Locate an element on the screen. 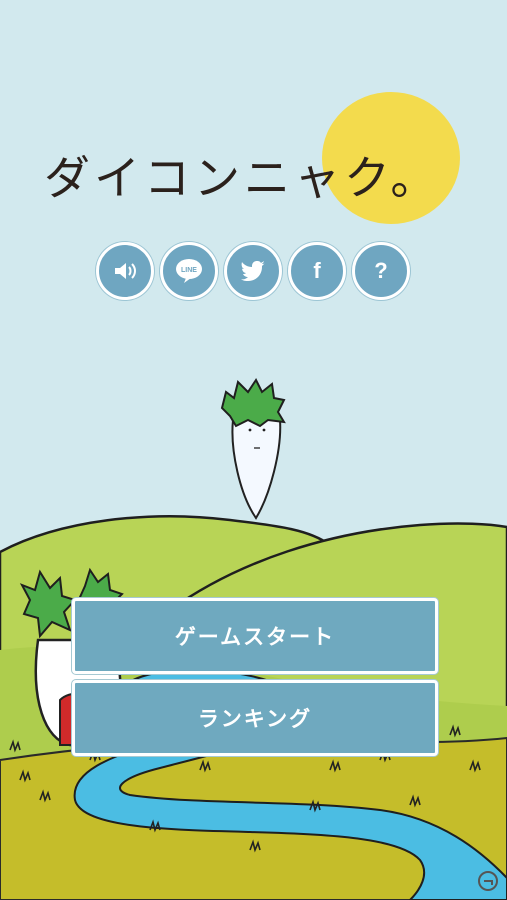 Image resolution: width=507 pixels, height=900 pixels. game-title: ダイコンニャク。 is located at coordinates (242, 178).